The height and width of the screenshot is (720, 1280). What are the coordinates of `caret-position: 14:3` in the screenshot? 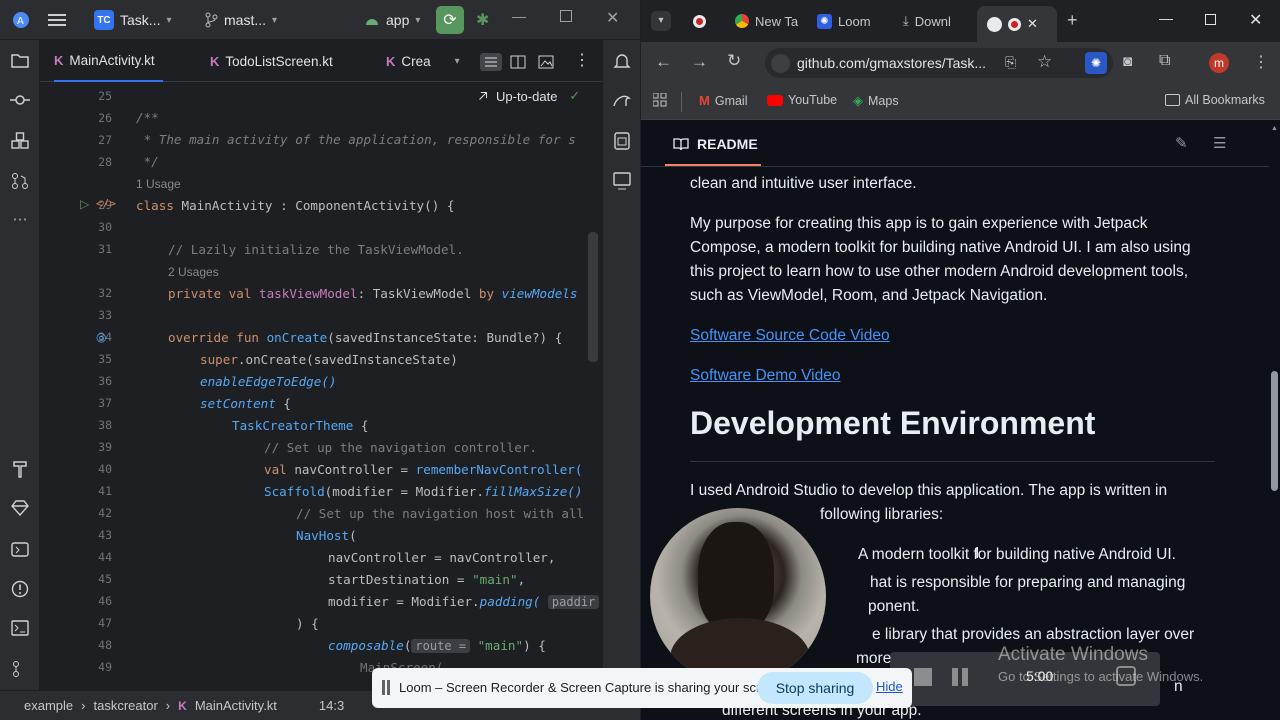 It's located at (331, 705).